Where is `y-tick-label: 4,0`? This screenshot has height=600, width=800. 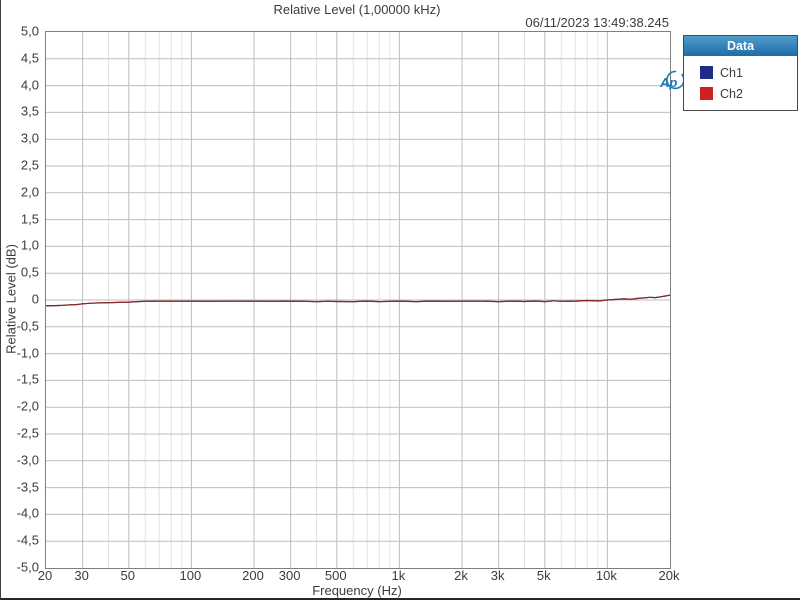 y-tick-label: 4,0 is located at coordinates (29, 85).